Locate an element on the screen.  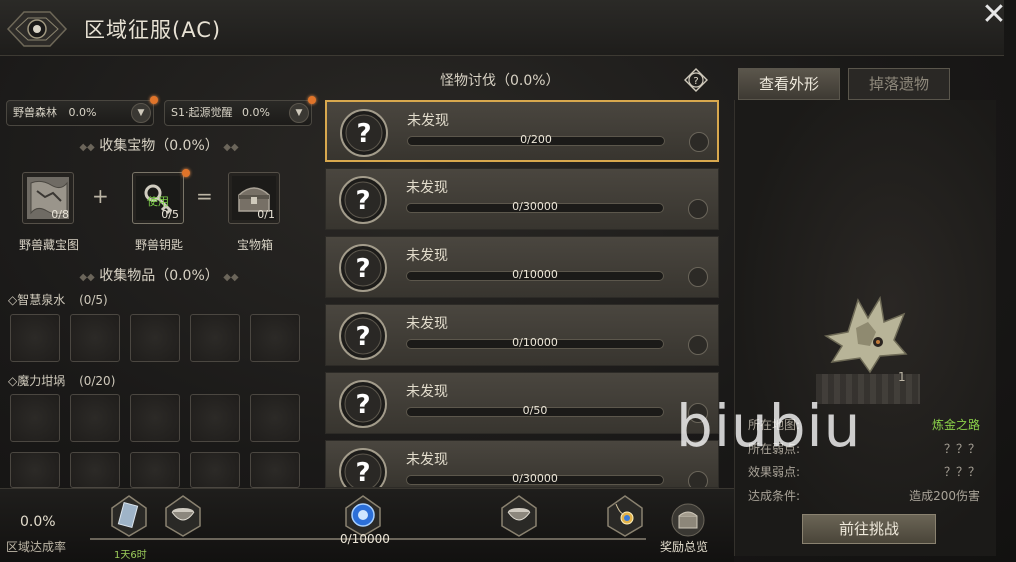
info-row-weakness-value: ？？？ is located at coordinates (961, 449).